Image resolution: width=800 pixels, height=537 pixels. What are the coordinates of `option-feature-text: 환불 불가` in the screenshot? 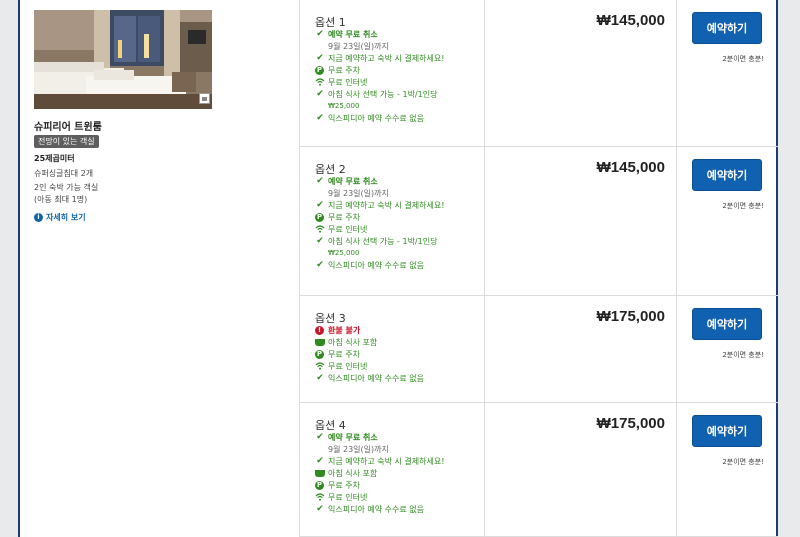 It's located at (344, 330).